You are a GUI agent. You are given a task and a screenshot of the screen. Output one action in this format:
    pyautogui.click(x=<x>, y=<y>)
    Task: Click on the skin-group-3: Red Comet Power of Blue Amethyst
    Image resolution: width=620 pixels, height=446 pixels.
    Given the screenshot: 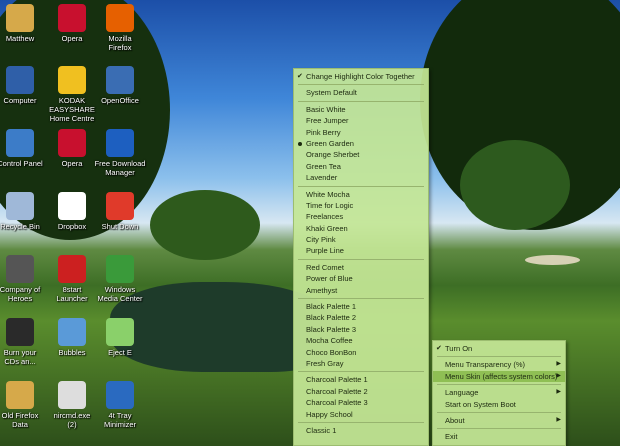 What is the action you would take?
    pyautogui.click(x=361, y=279)
    